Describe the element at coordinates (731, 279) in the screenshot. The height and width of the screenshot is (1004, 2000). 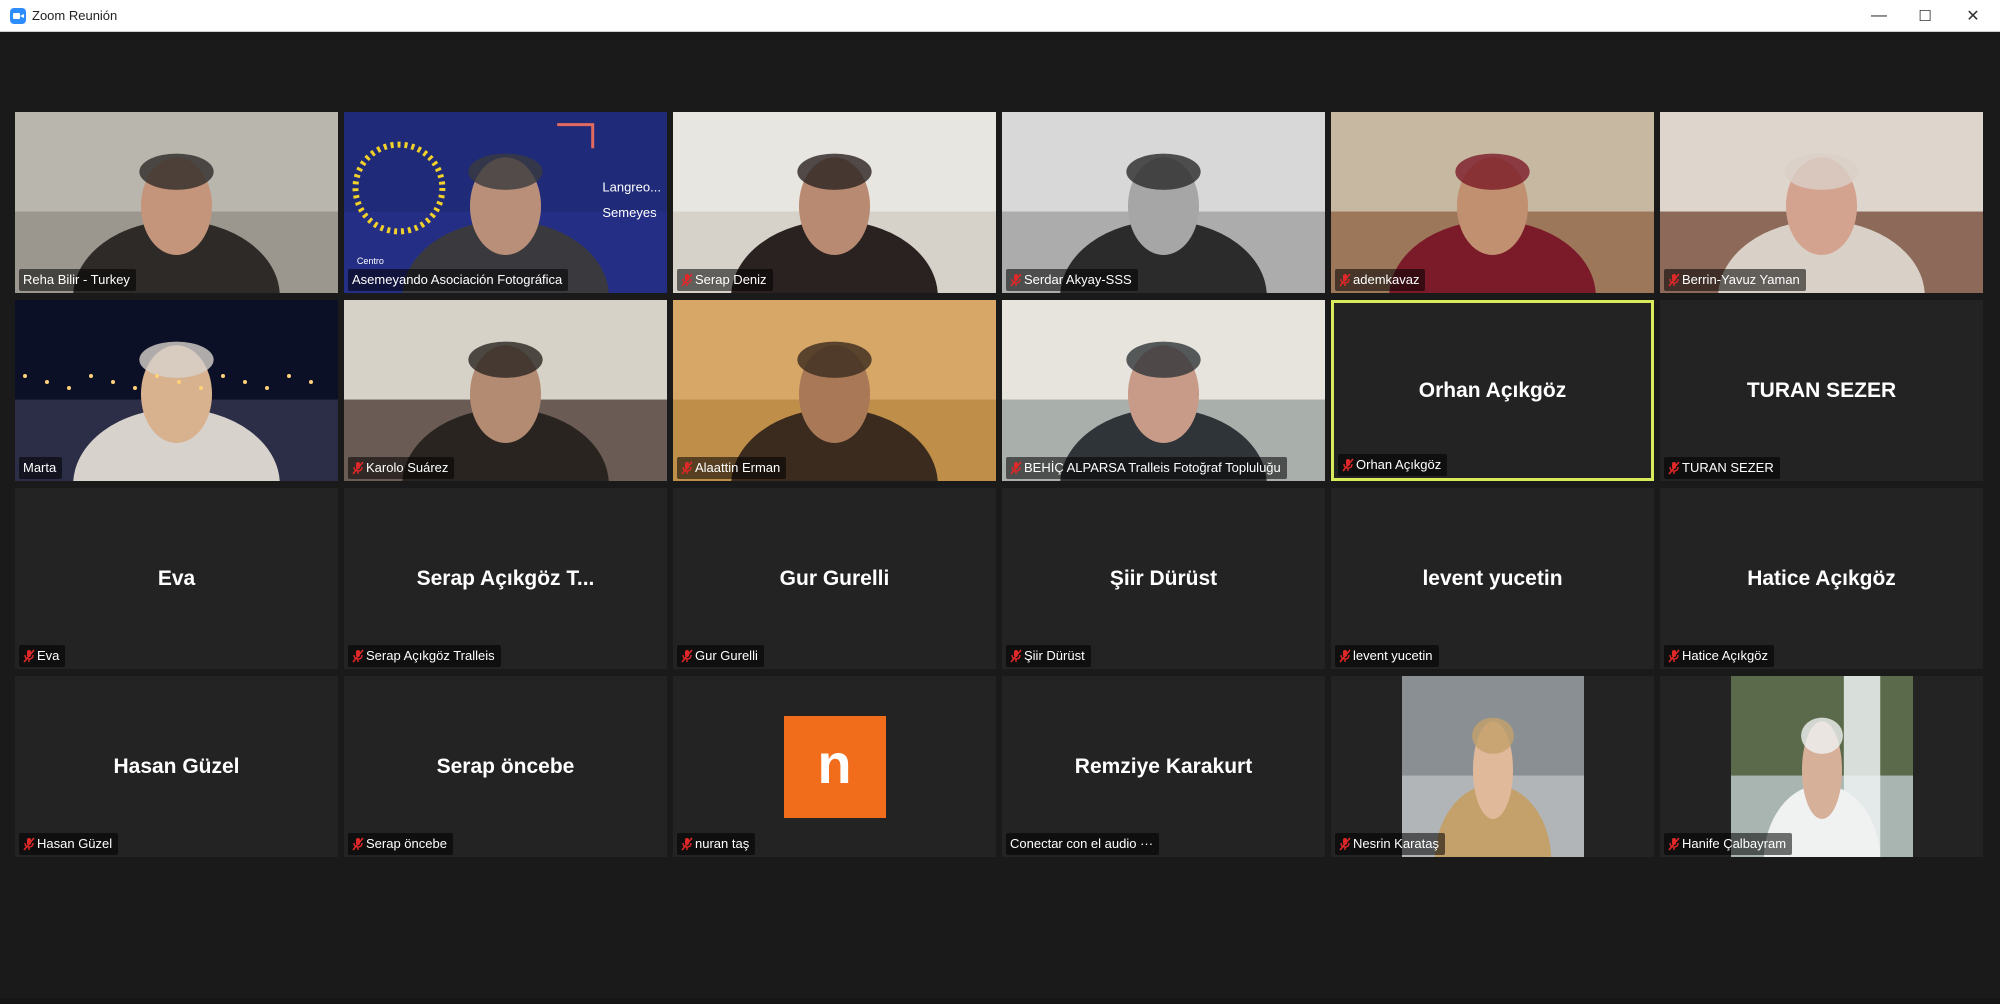
I see `participant-label-text: Serap Deniz` at that location.